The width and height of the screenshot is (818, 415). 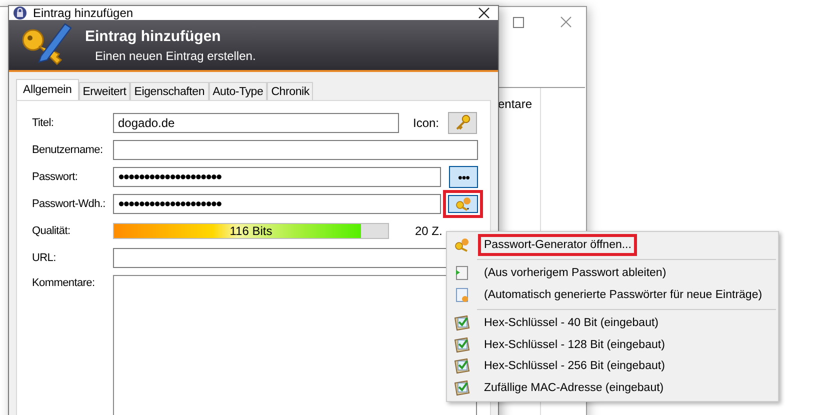 I want to click on key-icon, so click(x=463, y=123).